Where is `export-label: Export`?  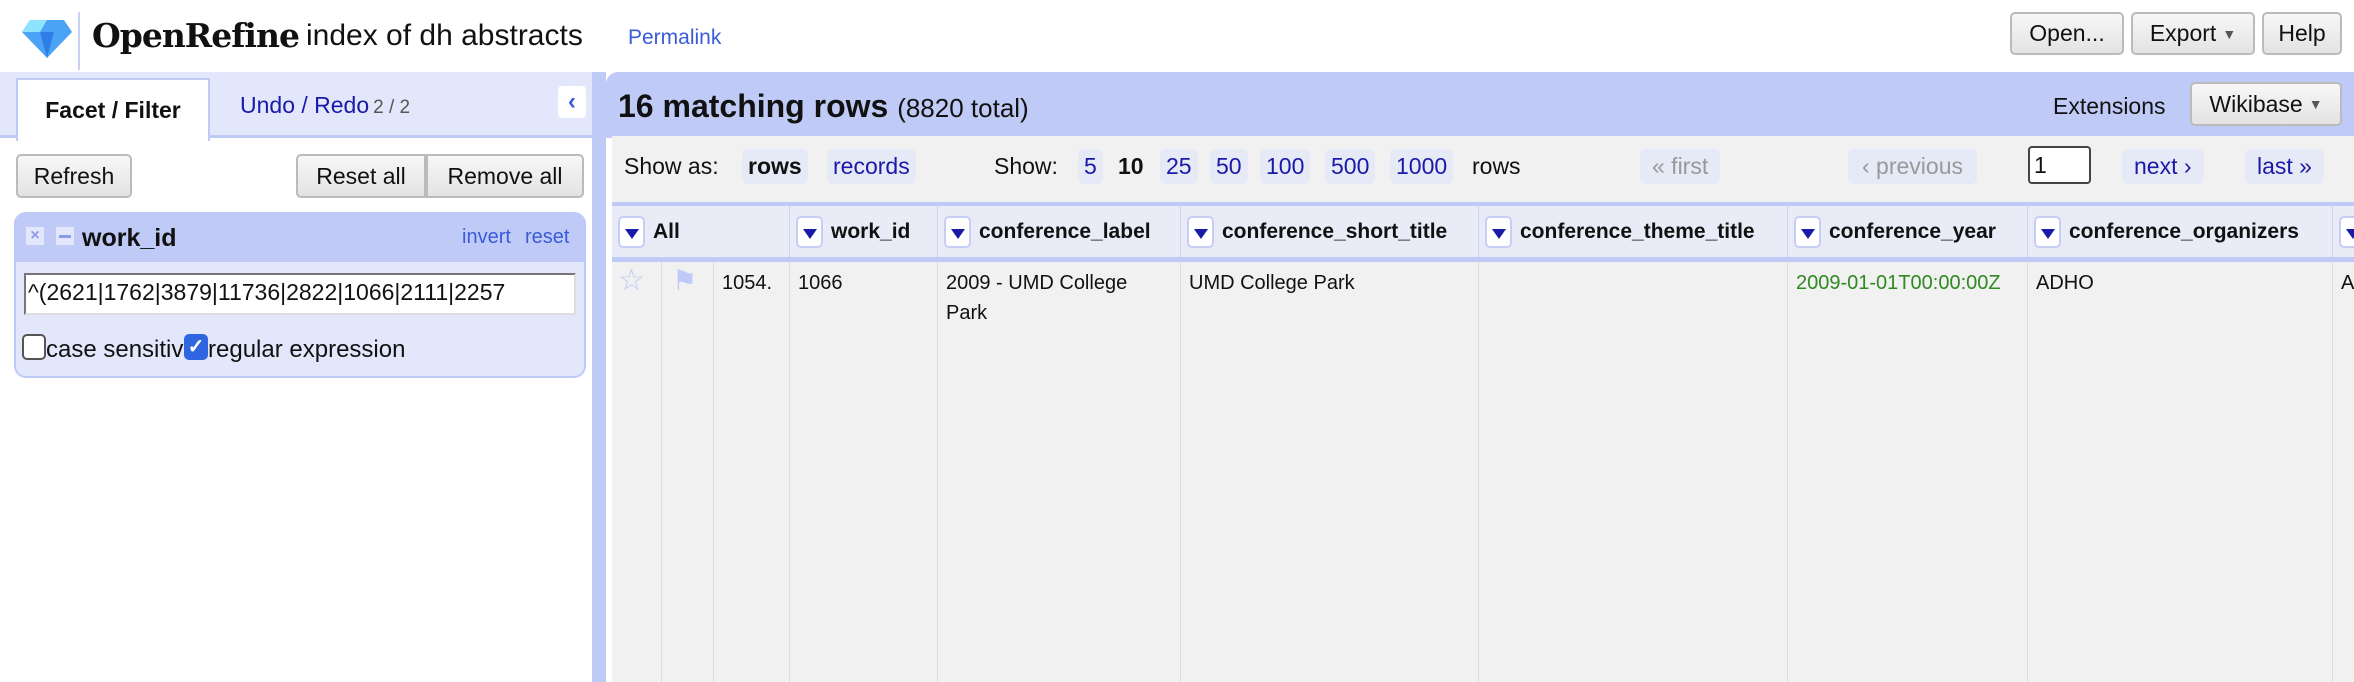 export-label: Export is located at coordinates (2183, 33).